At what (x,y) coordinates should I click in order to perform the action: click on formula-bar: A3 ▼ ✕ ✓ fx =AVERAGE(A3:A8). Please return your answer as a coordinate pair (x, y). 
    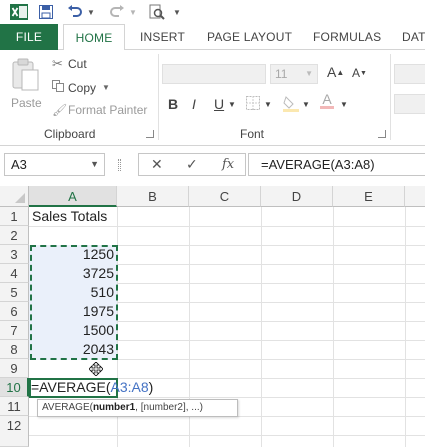
    Looking at the image, I should click on (212, 165).